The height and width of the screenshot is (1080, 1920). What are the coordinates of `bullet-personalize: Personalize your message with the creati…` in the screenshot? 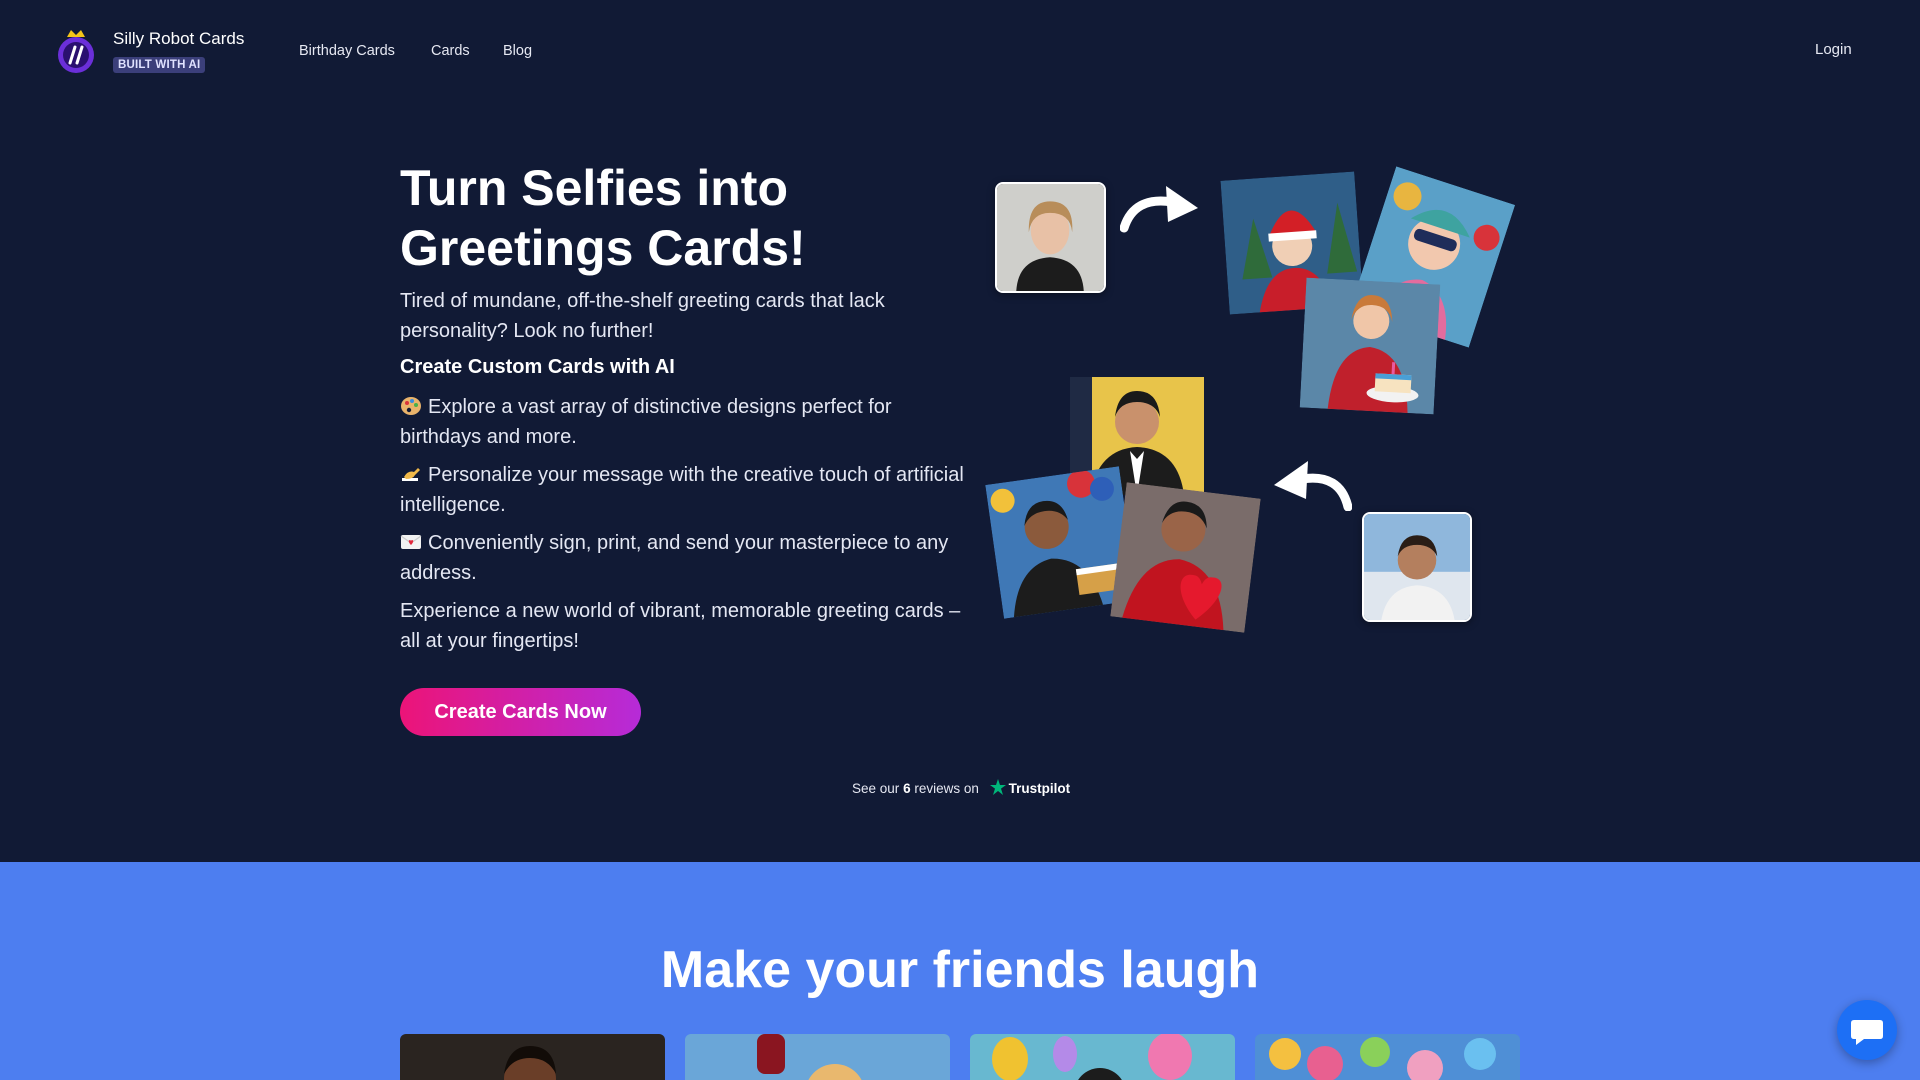 It's located at (682, 490).